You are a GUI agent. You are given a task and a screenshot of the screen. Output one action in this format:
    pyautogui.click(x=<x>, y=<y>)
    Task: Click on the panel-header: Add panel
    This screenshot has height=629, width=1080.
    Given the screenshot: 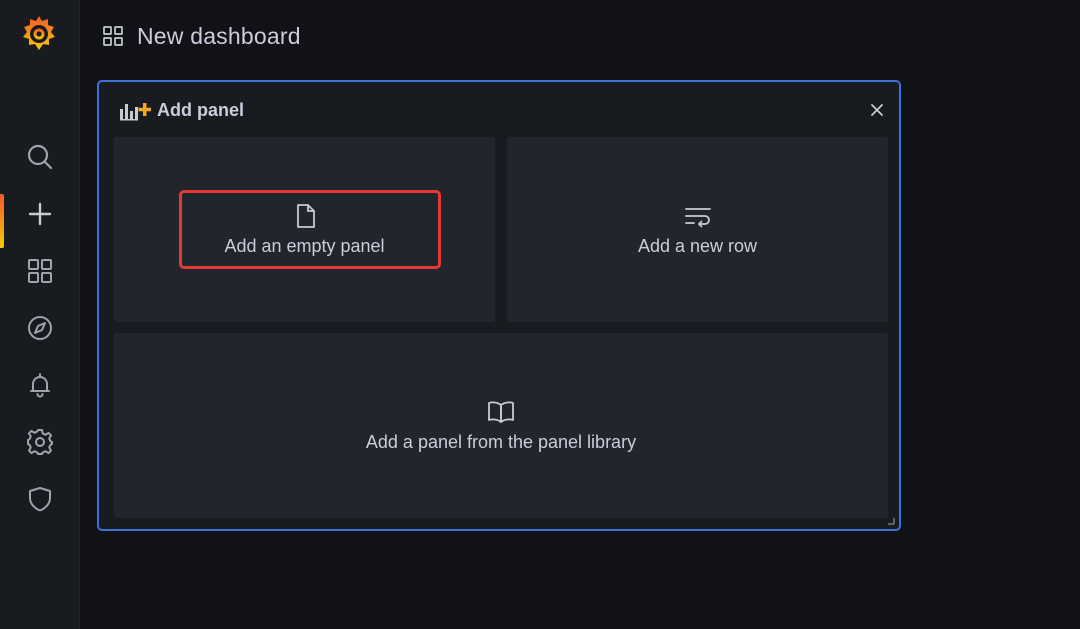 What is the action you would take?
    pyautogui.click(x=181, y=110)
    